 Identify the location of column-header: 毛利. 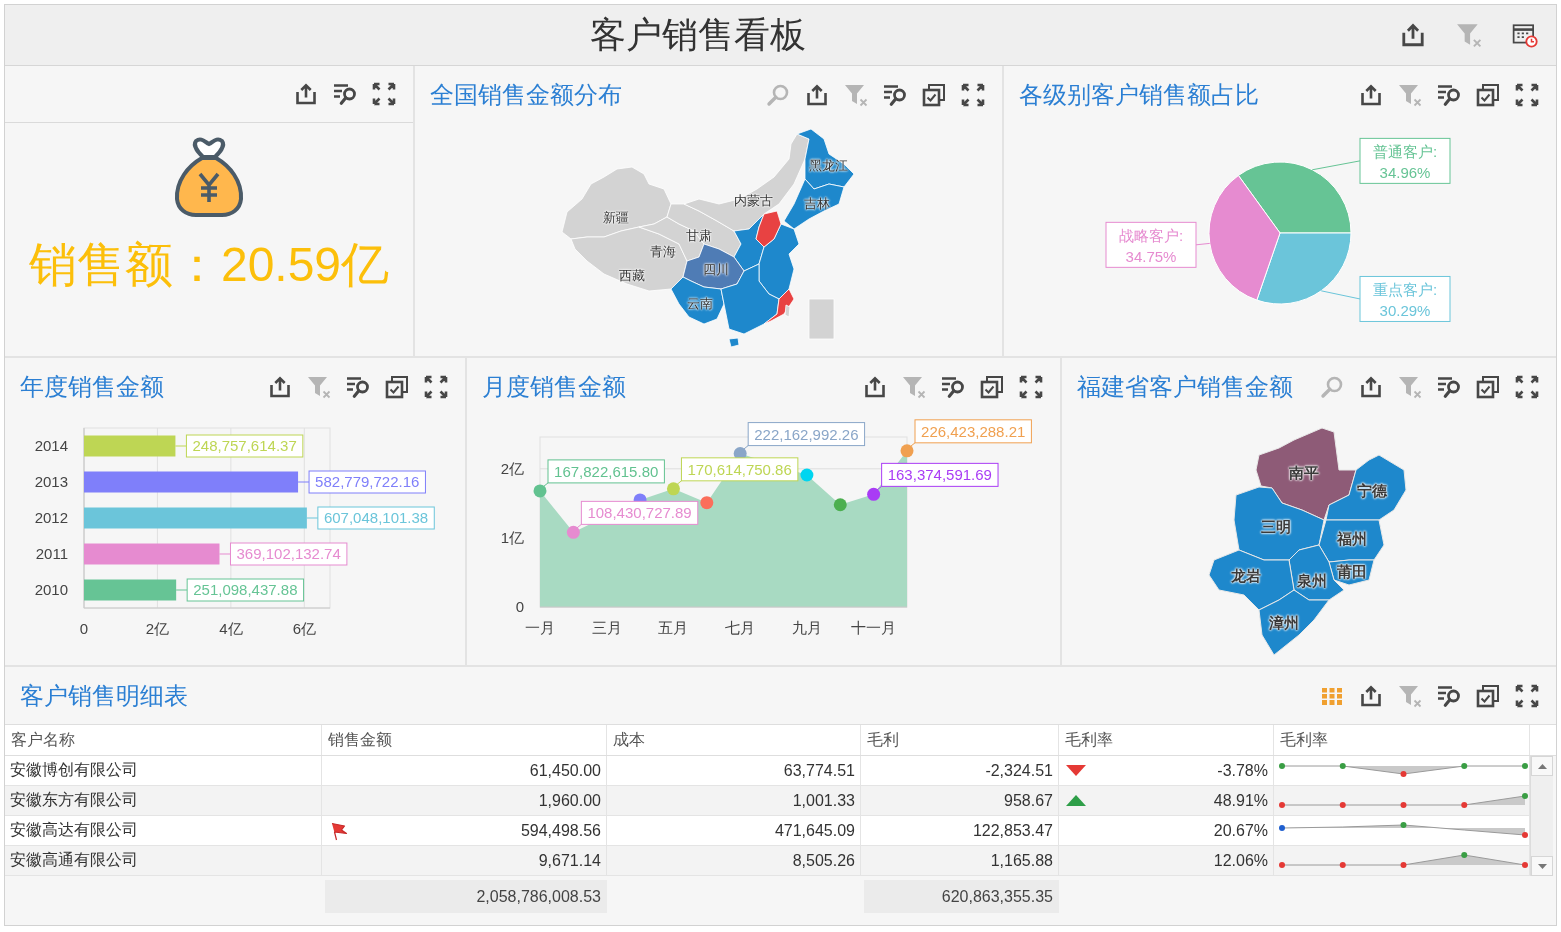
(960, 740).